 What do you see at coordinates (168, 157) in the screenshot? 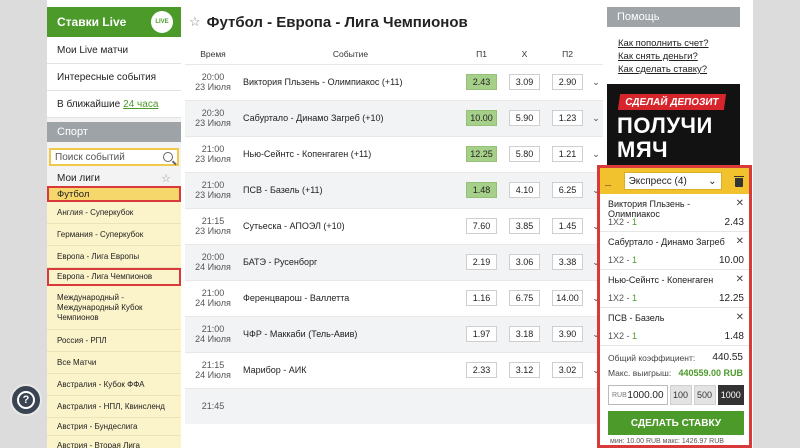
I see `search-icon` at bounding box center [168, 157].